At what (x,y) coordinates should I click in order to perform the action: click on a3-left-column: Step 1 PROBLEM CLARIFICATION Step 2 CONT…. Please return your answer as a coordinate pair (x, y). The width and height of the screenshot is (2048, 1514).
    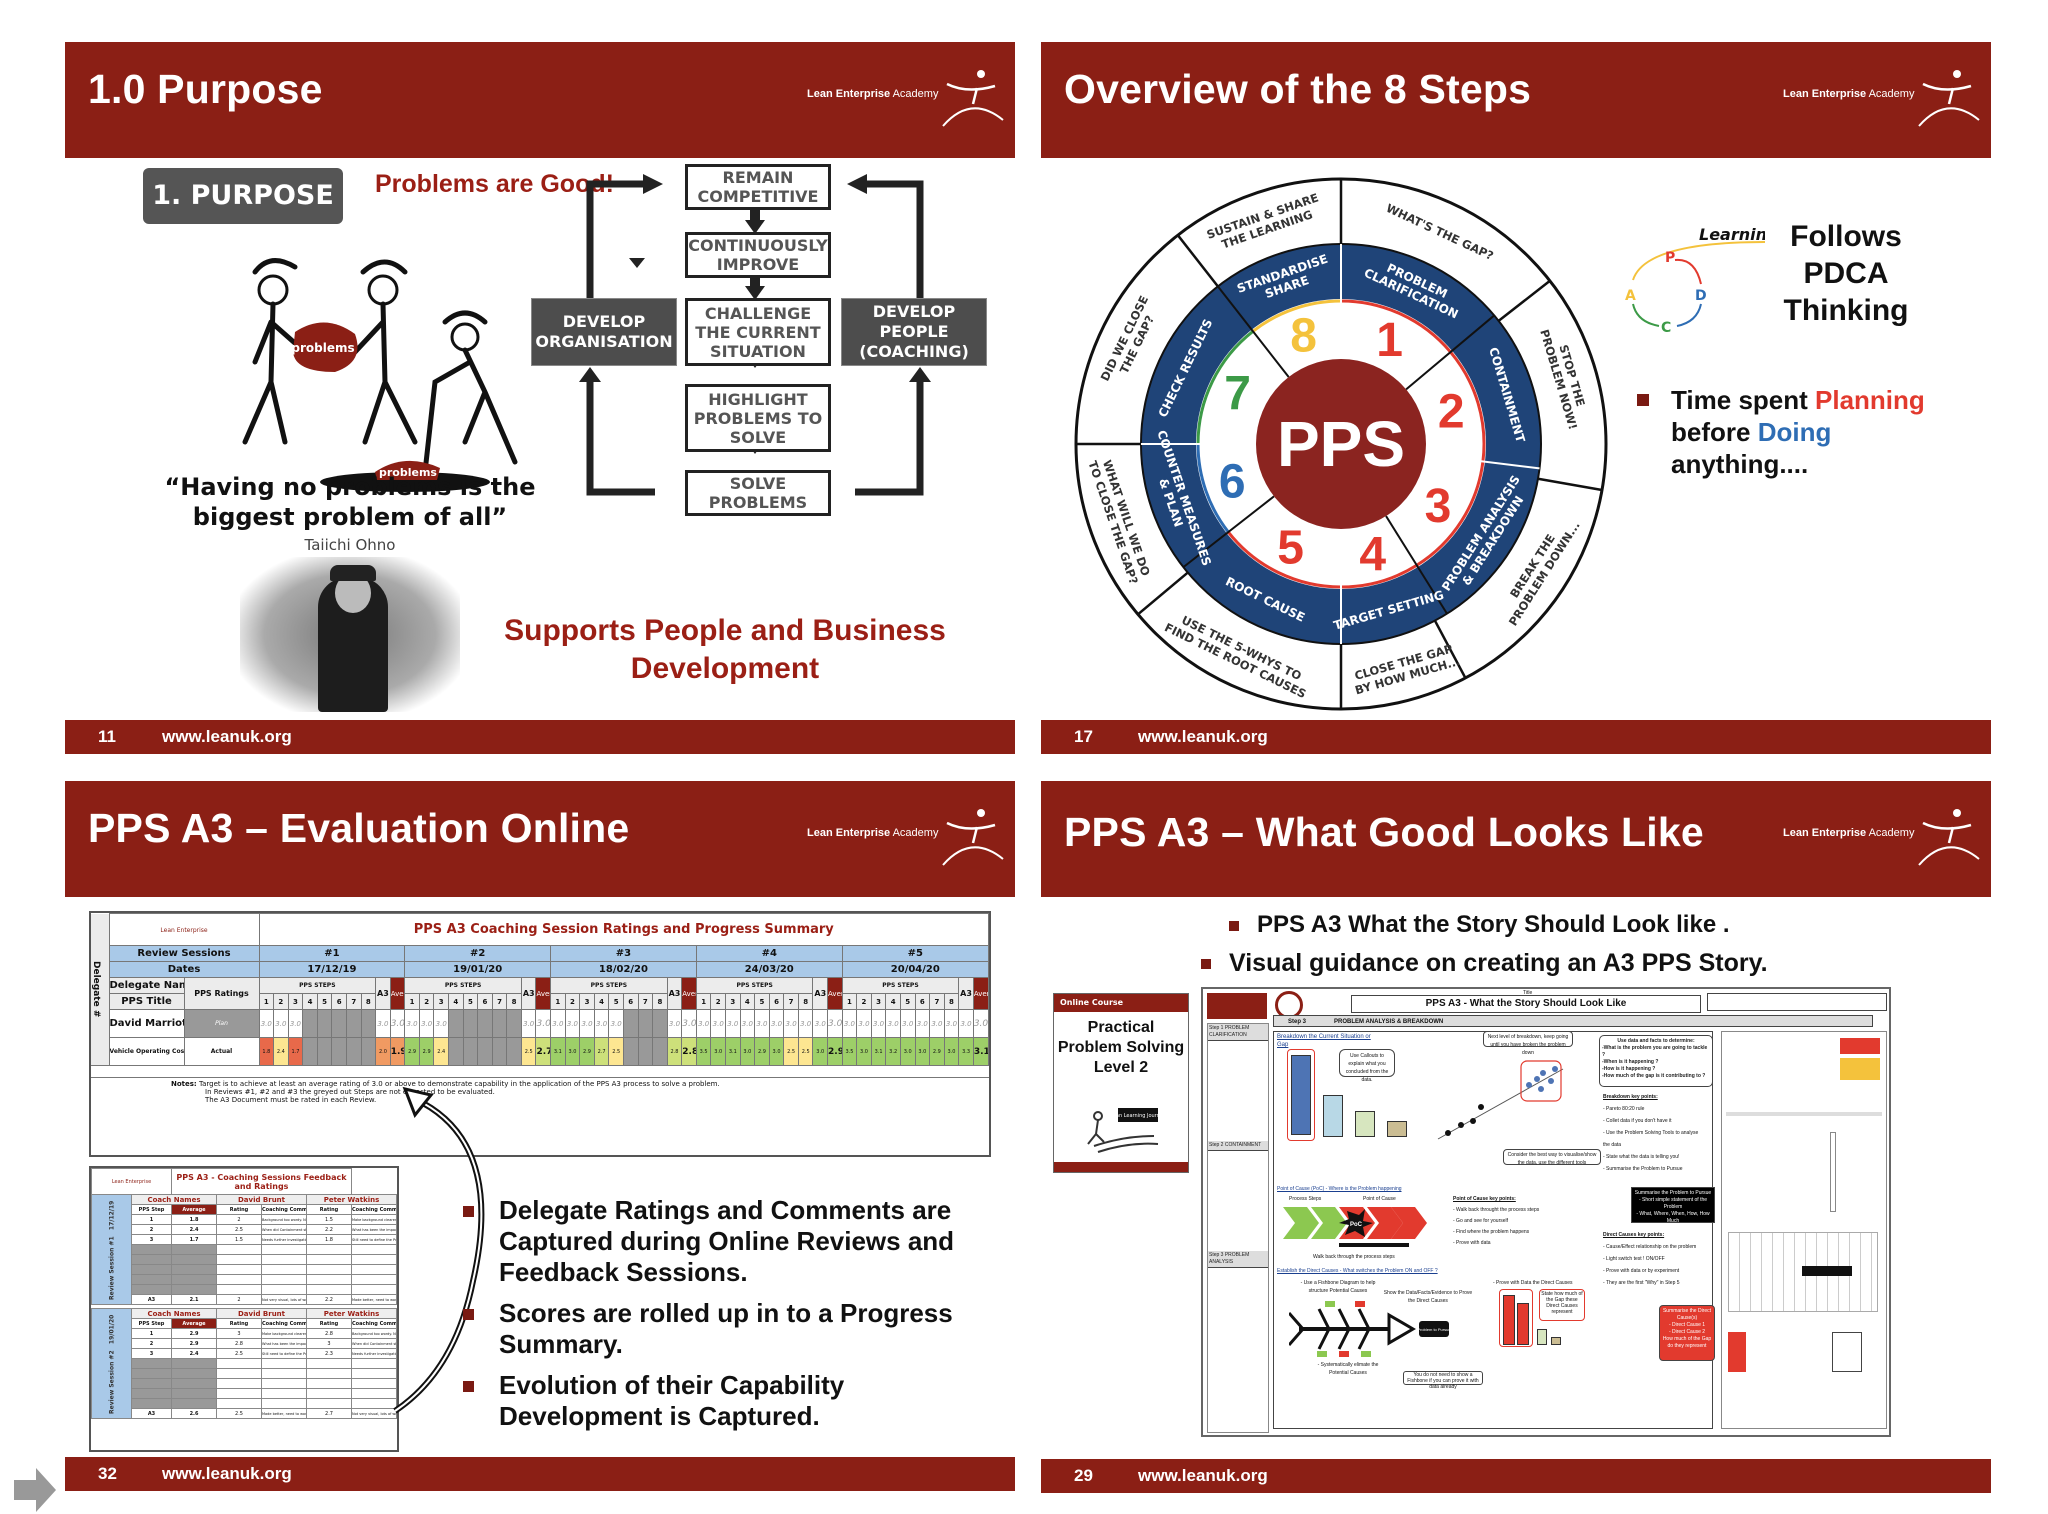
    Looking at the image, I should click on (1238, 1228).